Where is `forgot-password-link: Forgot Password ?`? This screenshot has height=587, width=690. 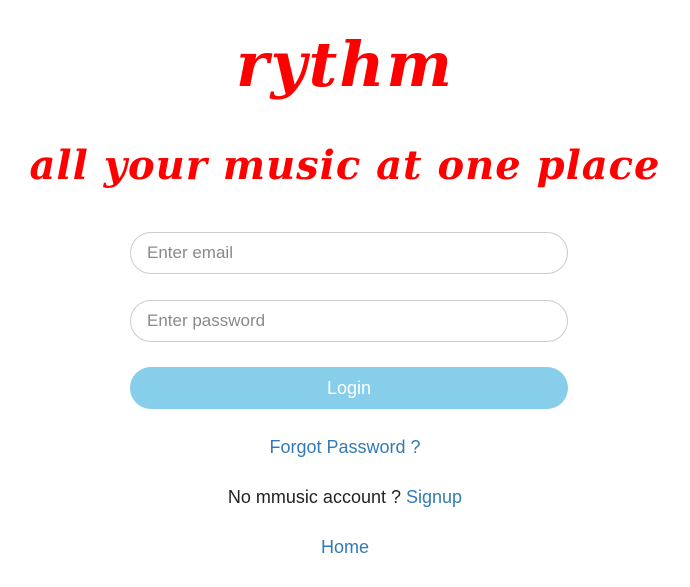
forgot-password-link: Forgot Password ? is located at coordinates (344, 447).